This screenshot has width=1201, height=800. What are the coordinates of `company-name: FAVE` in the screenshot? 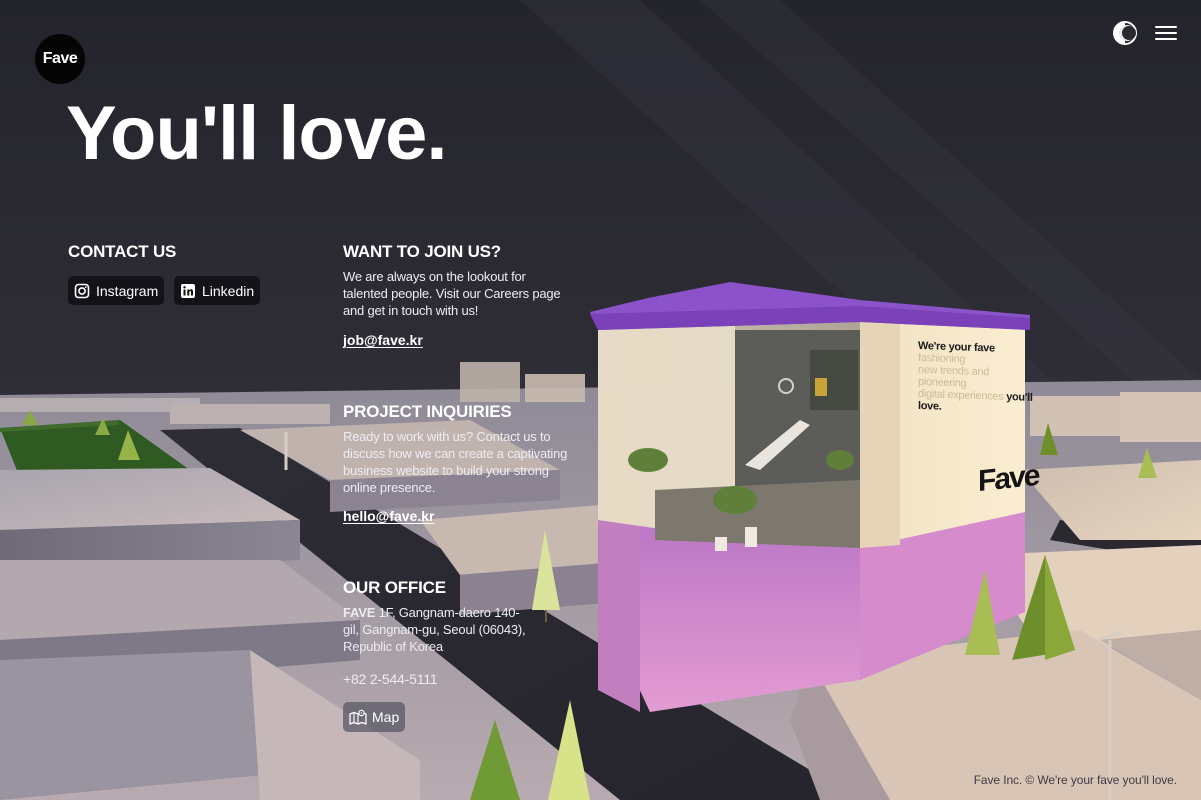 It's located at (359, 612).